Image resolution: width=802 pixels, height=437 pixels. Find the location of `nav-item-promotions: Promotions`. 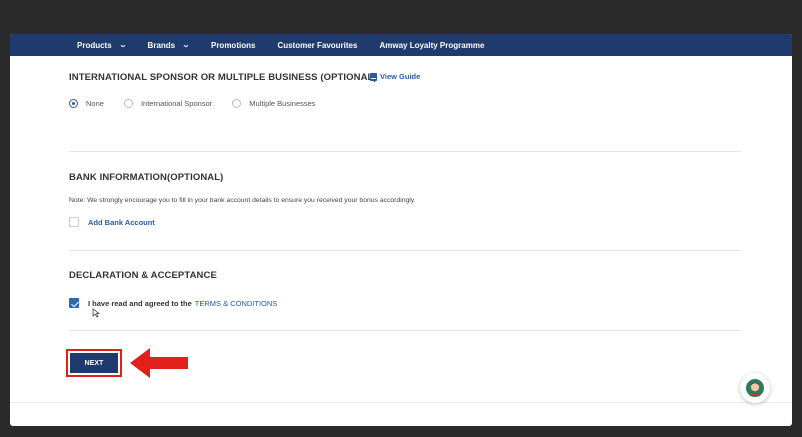

nav-item-promotions: Promotions is located at coordinates (233, 45).